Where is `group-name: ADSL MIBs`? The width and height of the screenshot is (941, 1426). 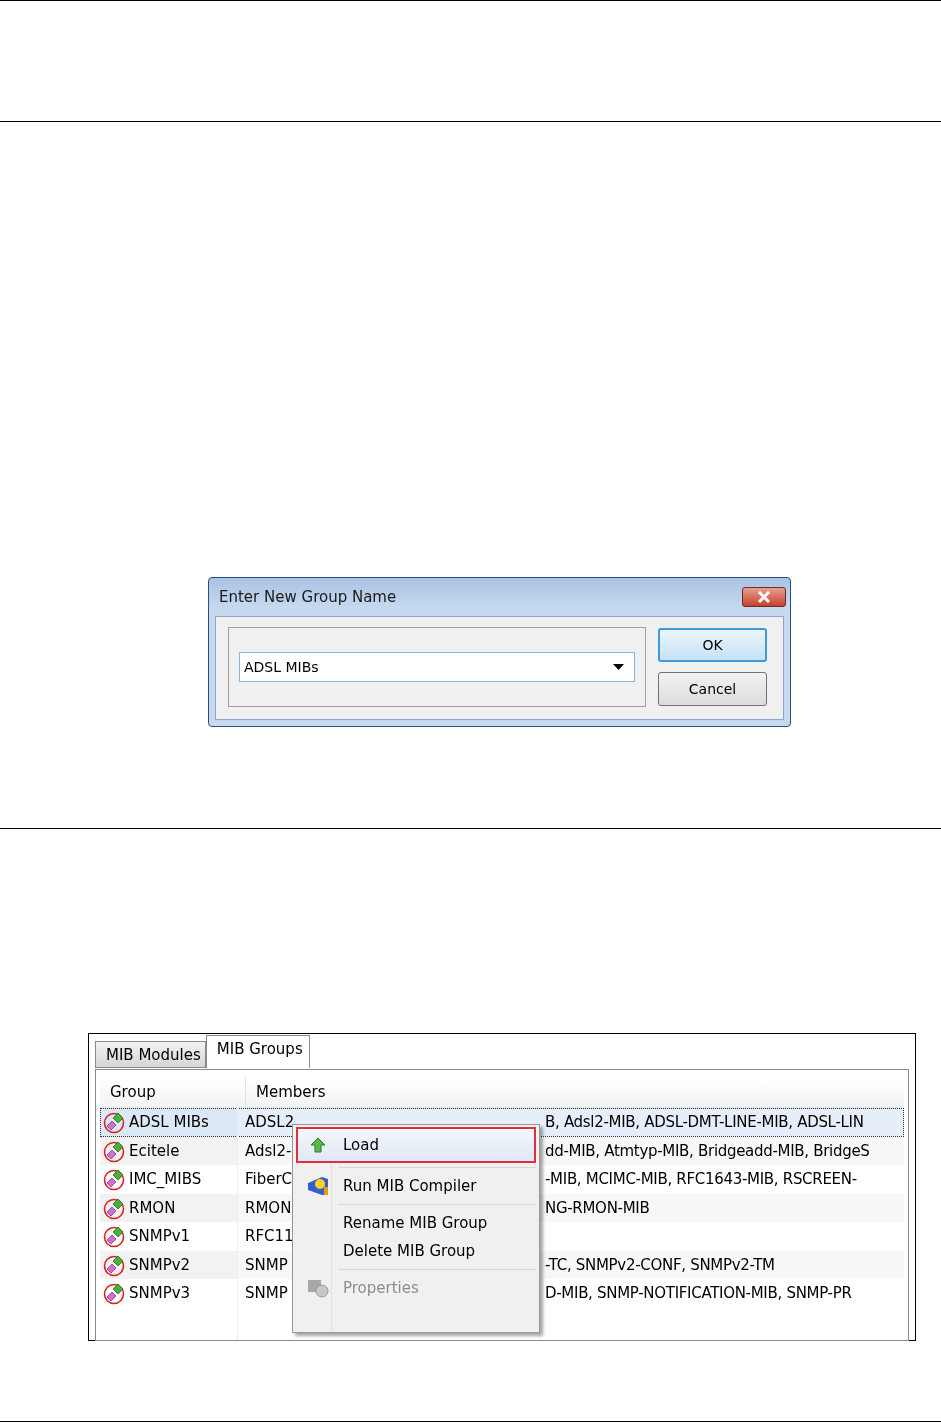 group-name: ADSL MIBs is located at coordinates (169, 1122).